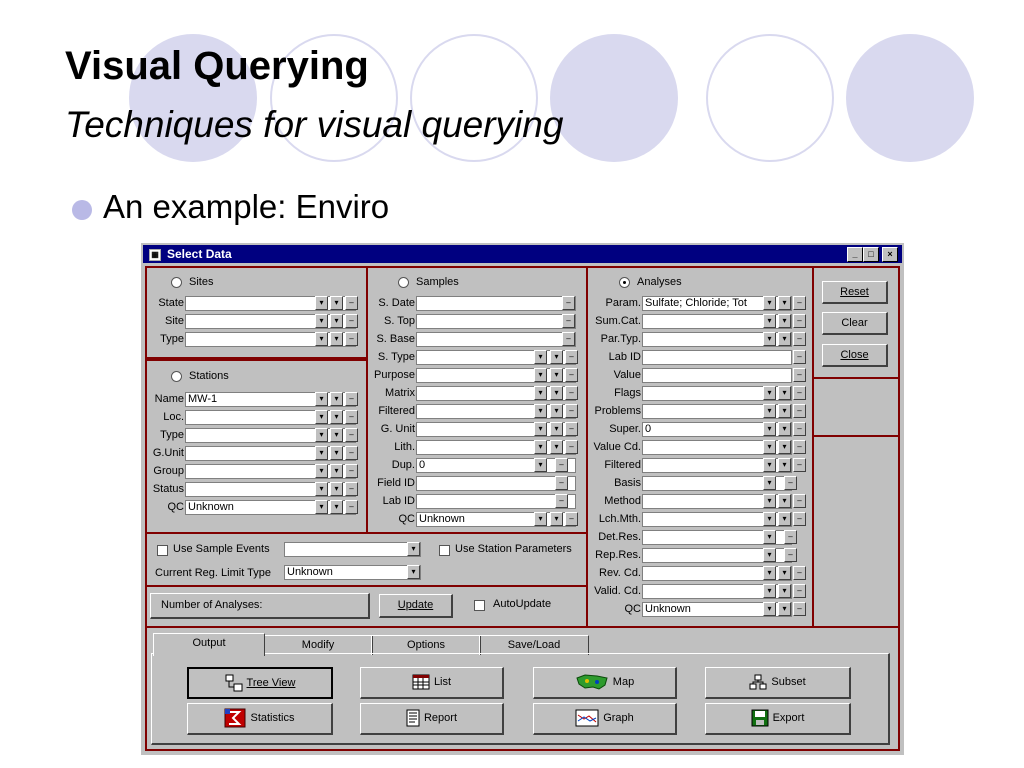 This screenshot has width=1024, height=768. What do you see at coordinates (352, 572) in the screenshot?
I see `reg-limit-select: Unknown` at bounding box center [352, 572].